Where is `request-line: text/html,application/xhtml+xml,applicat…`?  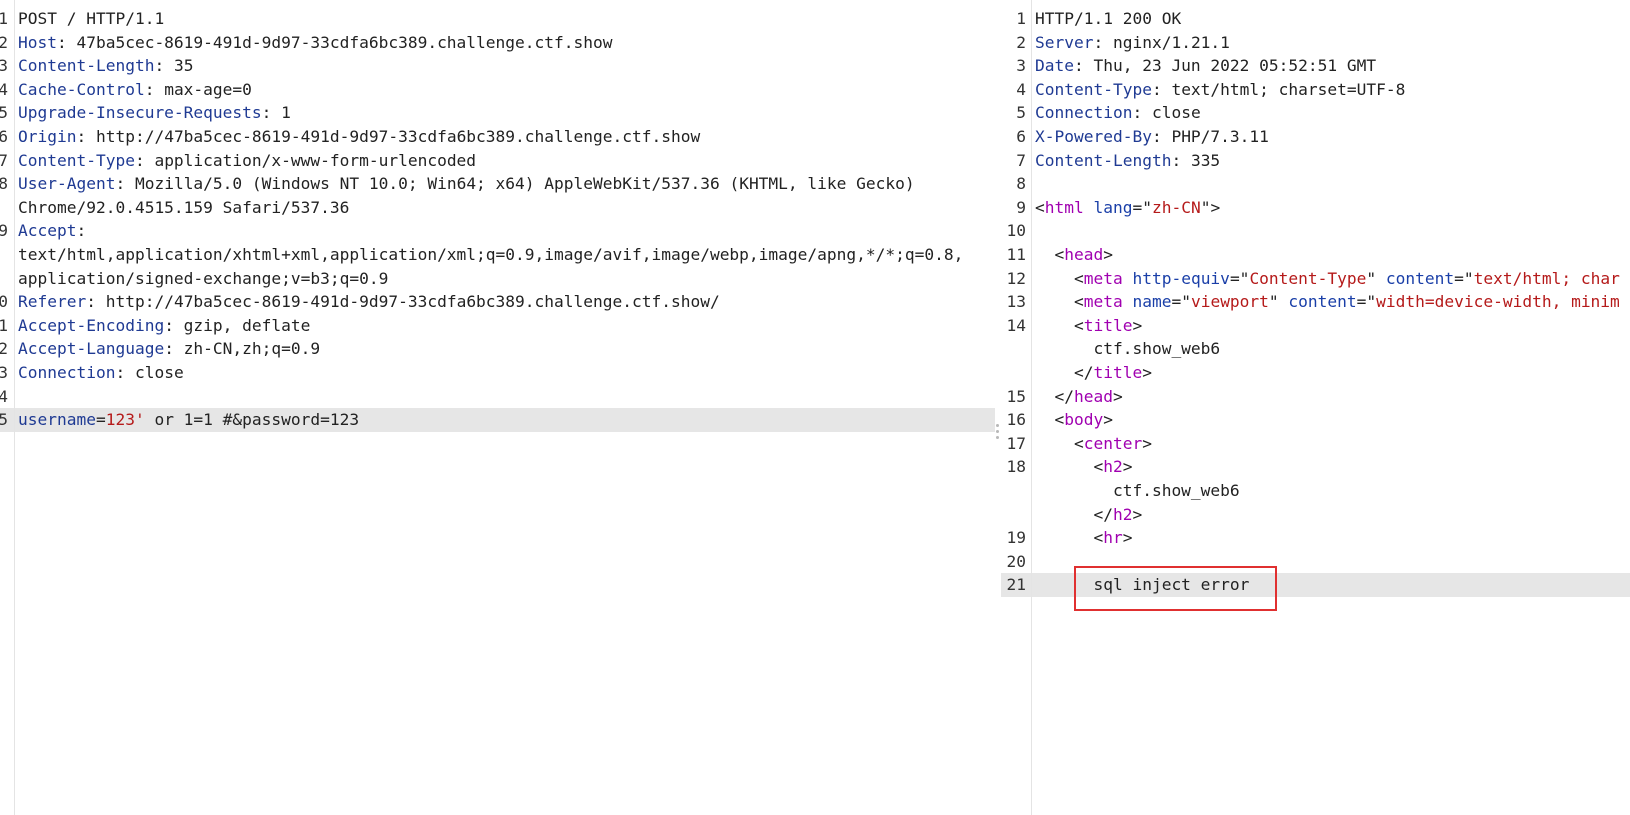 request-line: text/html,application/xhtml+xml,applicat… is located at coordinates (497, 255).